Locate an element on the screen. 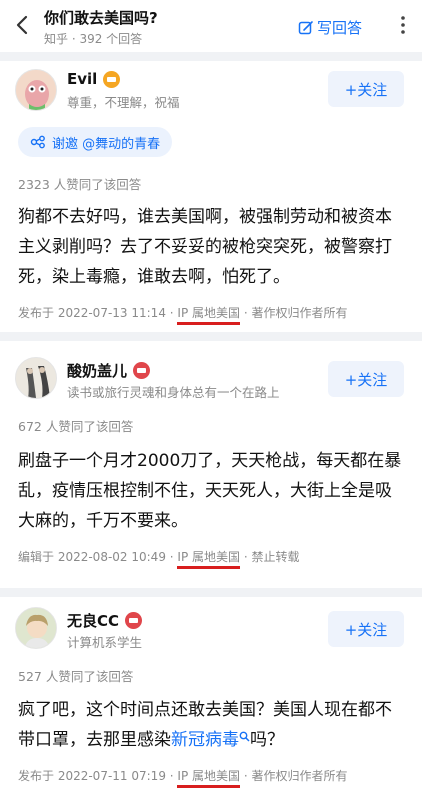 Image resolution: width=422 pixels, height=800 pixels. vote-count: 527 人赞同了该回答 is located at coordinates (76, 676).